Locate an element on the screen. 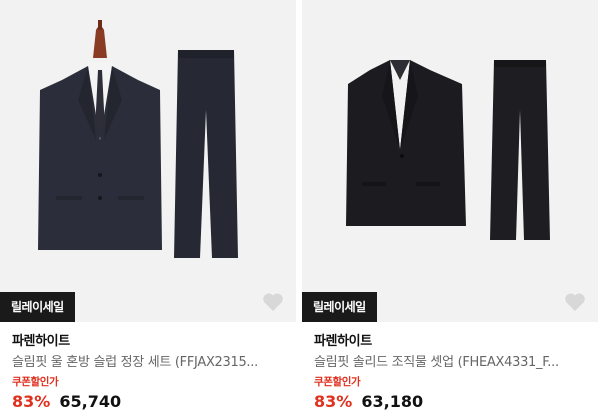 The height and width of the screenshot is (417, 600). price-row: 83% 63,180 is located at coordinates (450, 402).